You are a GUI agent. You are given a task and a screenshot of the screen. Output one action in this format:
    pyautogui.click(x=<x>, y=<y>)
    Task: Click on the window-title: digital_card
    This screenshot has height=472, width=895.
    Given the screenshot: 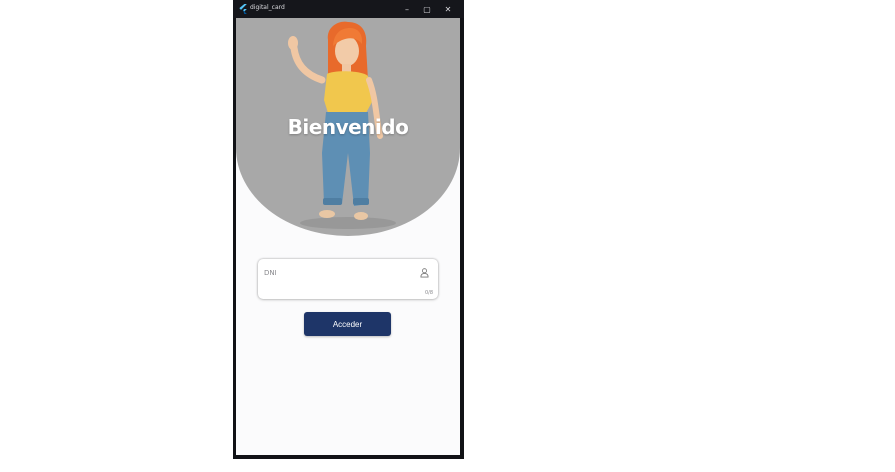 What is the action you would take?
    pyautogui.click(x=267, y=7)
    